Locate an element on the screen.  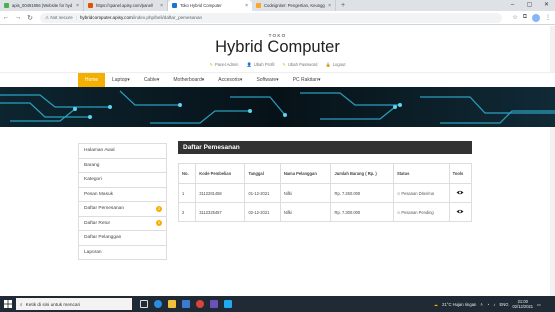
windows-start-icon is located at coordinates (8, 304).